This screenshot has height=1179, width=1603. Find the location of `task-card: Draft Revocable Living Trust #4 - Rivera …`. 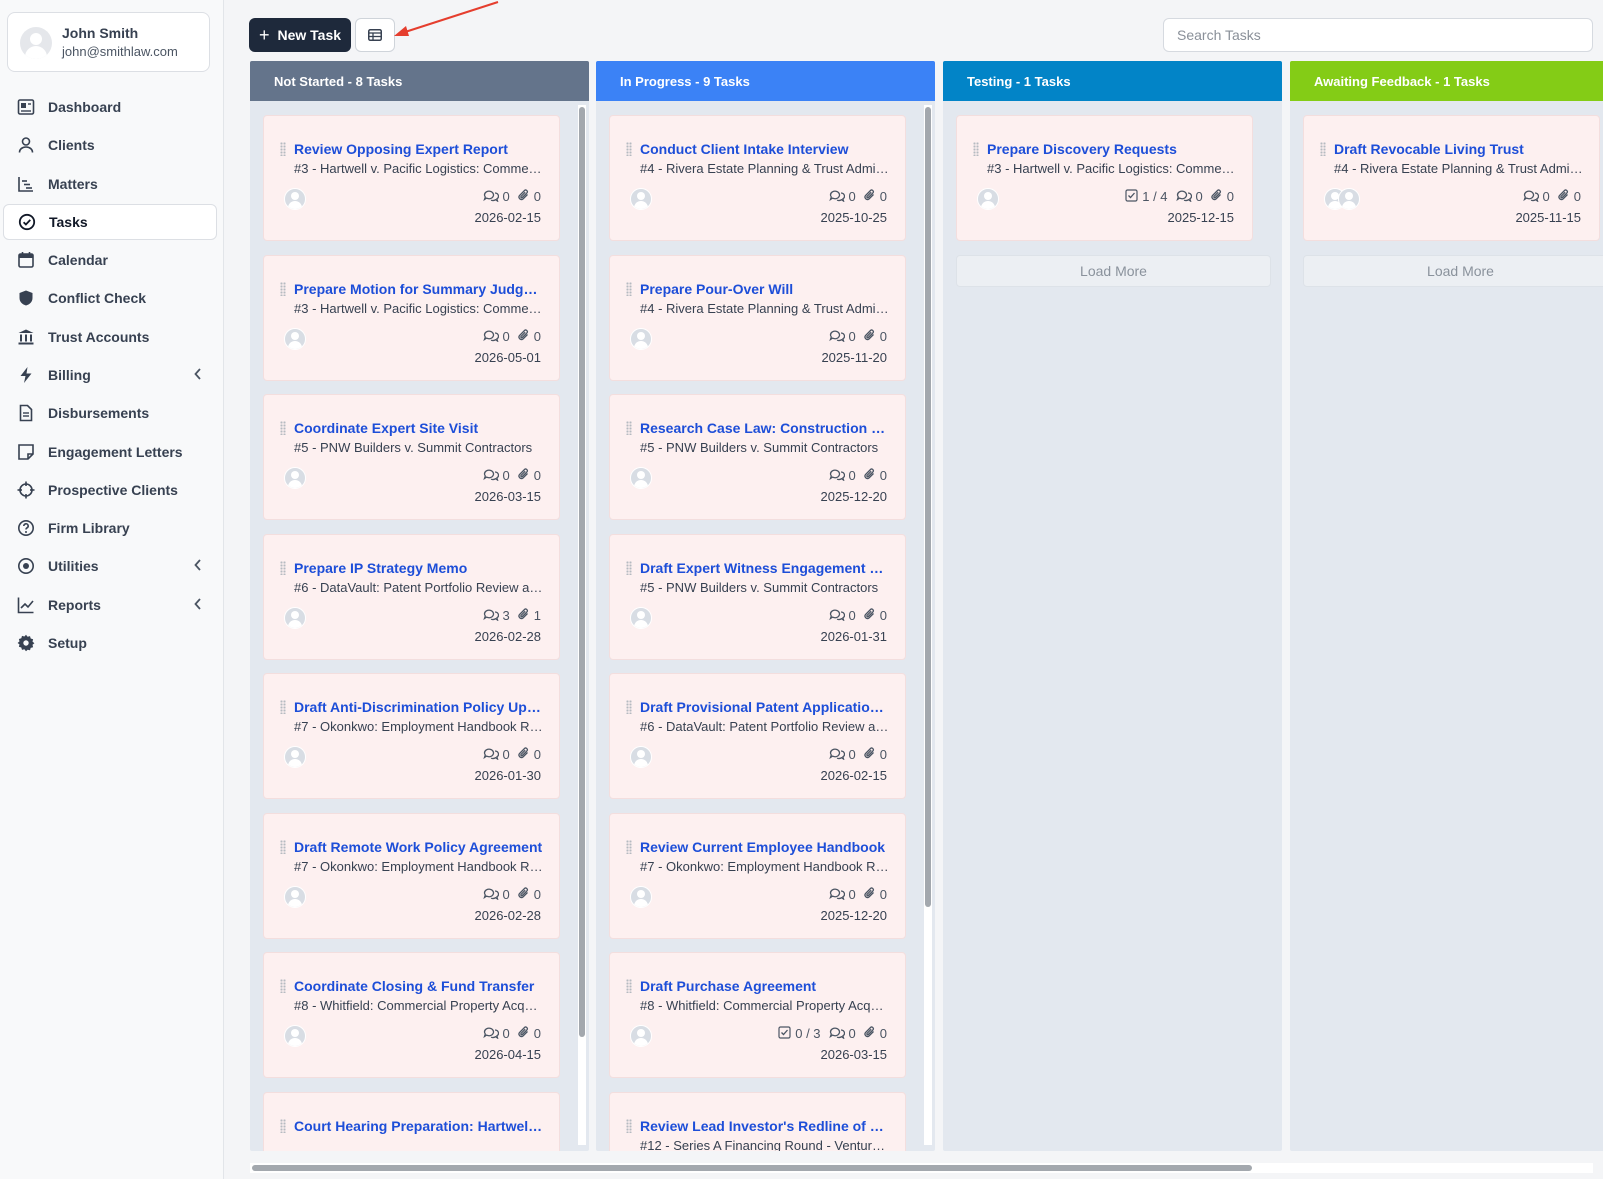

task-card: Draft Revocable Living Trust #4 - Rivera … is located at coordinates (1451, 178).